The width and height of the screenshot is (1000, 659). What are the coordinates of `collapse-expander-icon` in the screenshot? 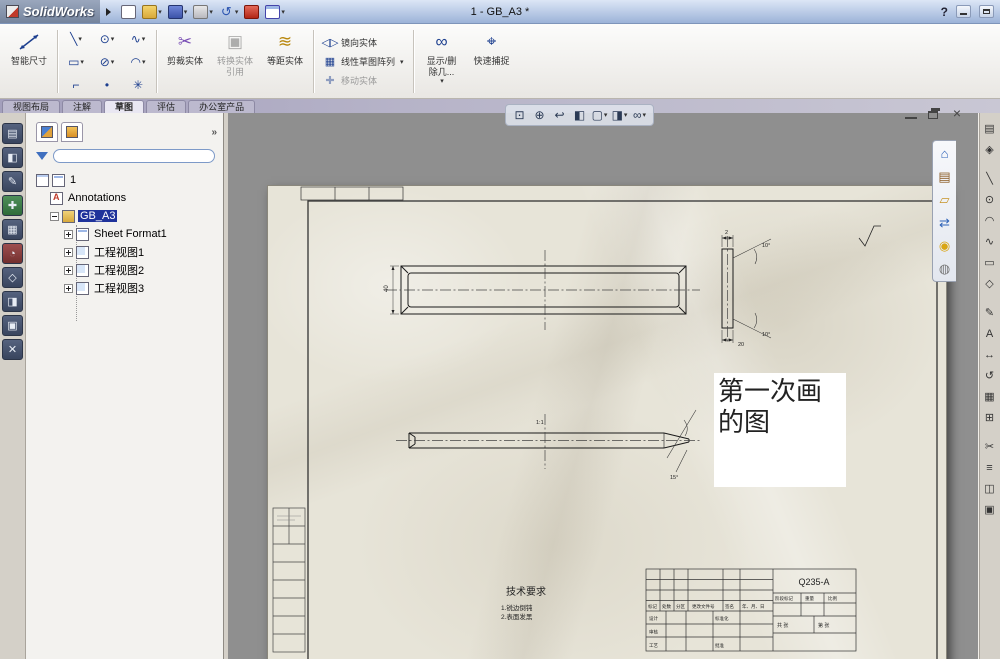 It's located at (54, 216).